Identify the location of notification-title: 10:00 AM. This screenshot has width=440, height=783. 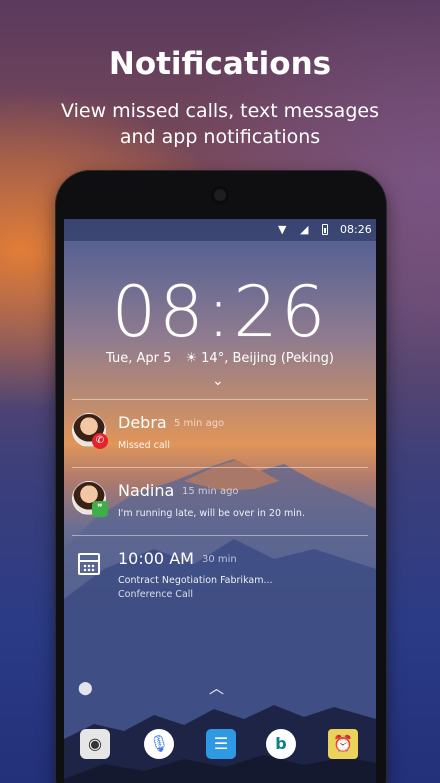
(156, 558).